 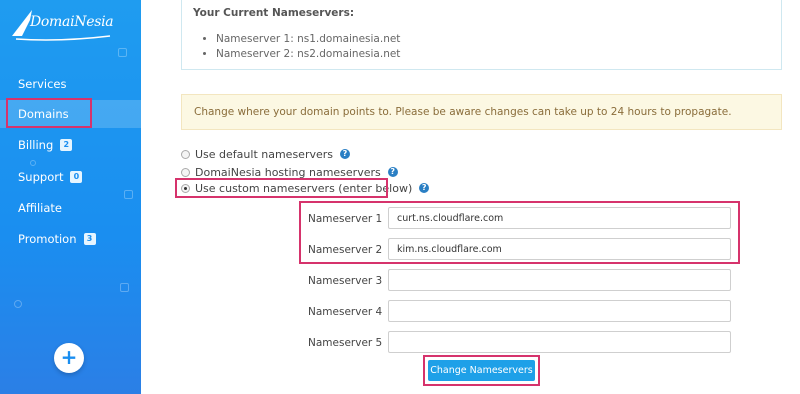 I want to click on option-label: DomaiNesia hosting nameservers, so click(x=288, y=172).